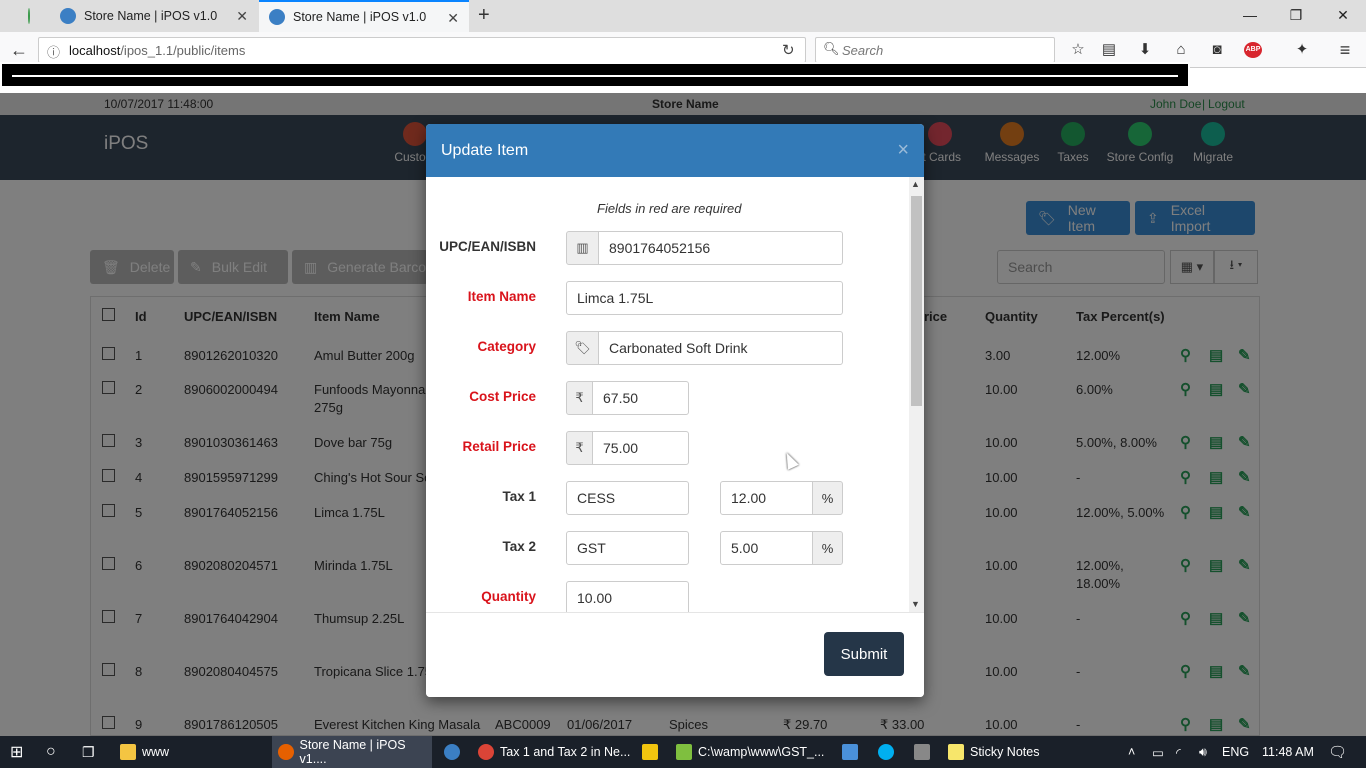 The height and width of the screenshot is (768, 1366). What do you see at coordinates (579, 448) in the screenshot?
I see `rupee-icon: ₹` at bounding box center [579, 448].